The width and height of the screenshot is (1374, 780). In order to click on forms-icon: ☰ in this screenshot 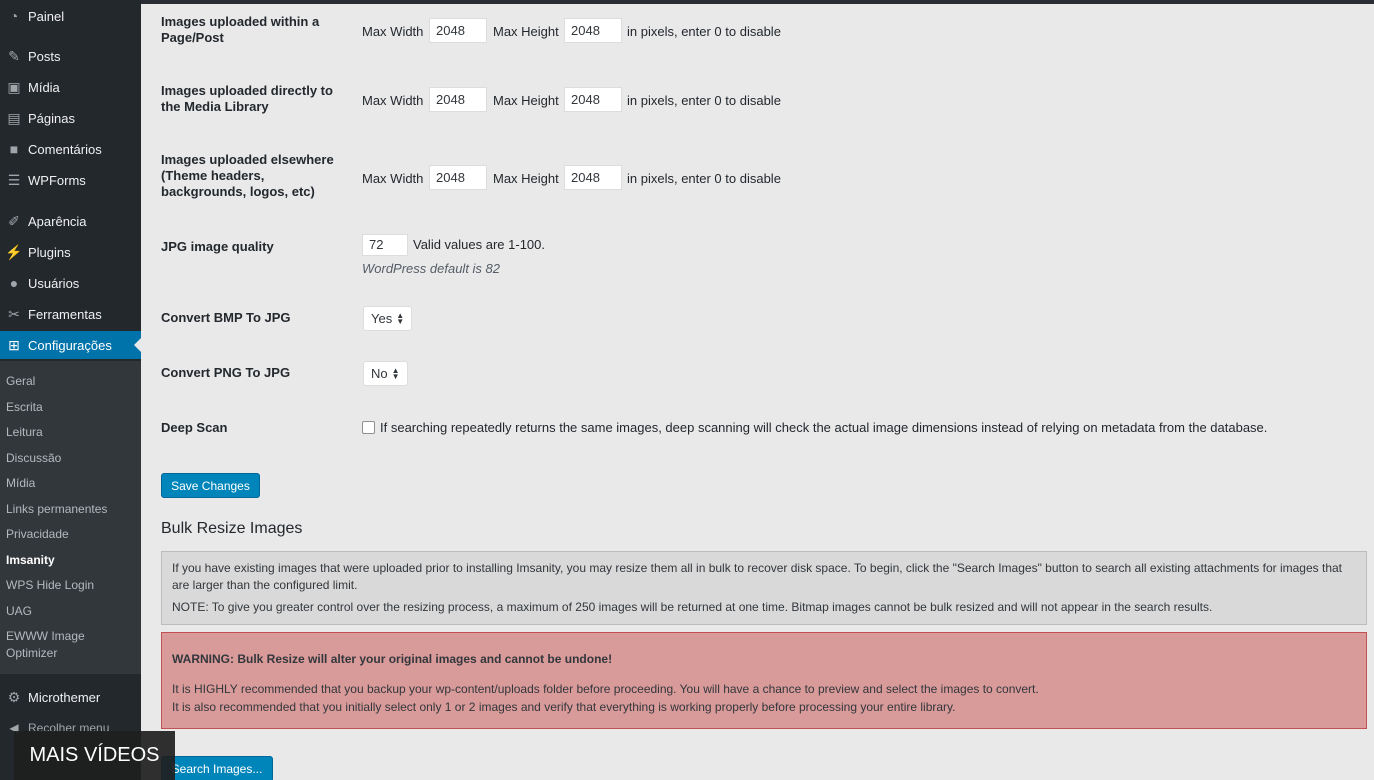, I will do `click(14, 179)`.